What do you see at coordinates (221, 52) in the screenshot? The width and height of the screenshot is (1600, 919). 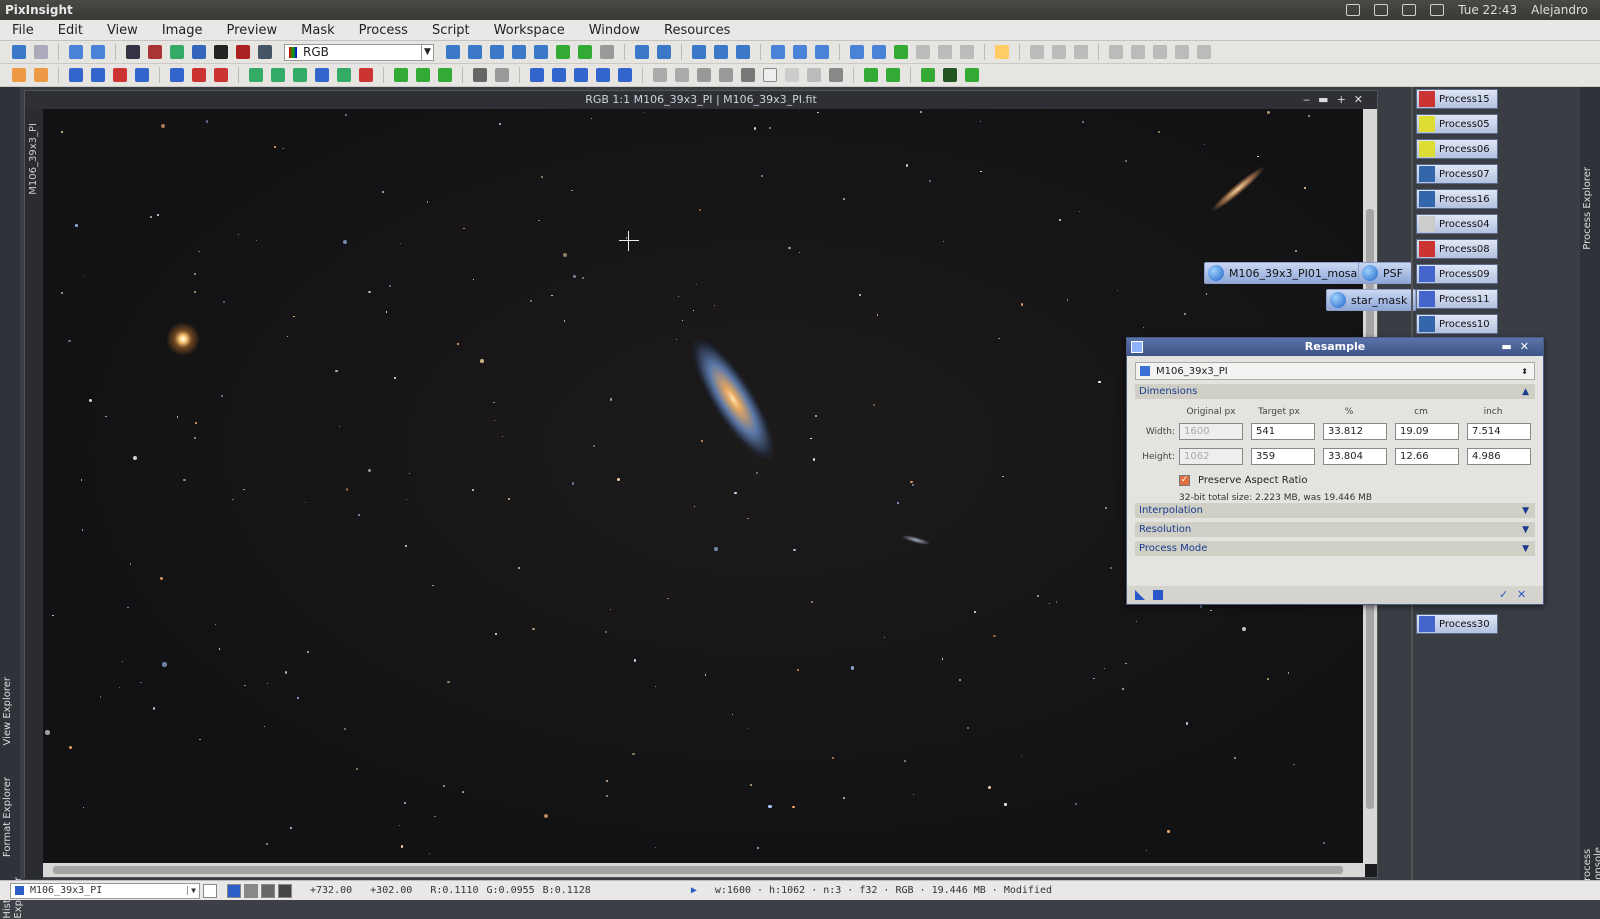 I see `luminance-icon` at bounding box center [221, 52].